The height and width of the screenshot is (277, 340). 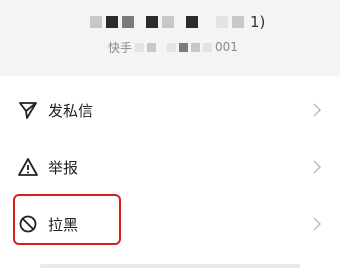 What do you see at coordinates (28, 110) in the screenshot?
I see `send-icon` at bounding box center [28, 110].